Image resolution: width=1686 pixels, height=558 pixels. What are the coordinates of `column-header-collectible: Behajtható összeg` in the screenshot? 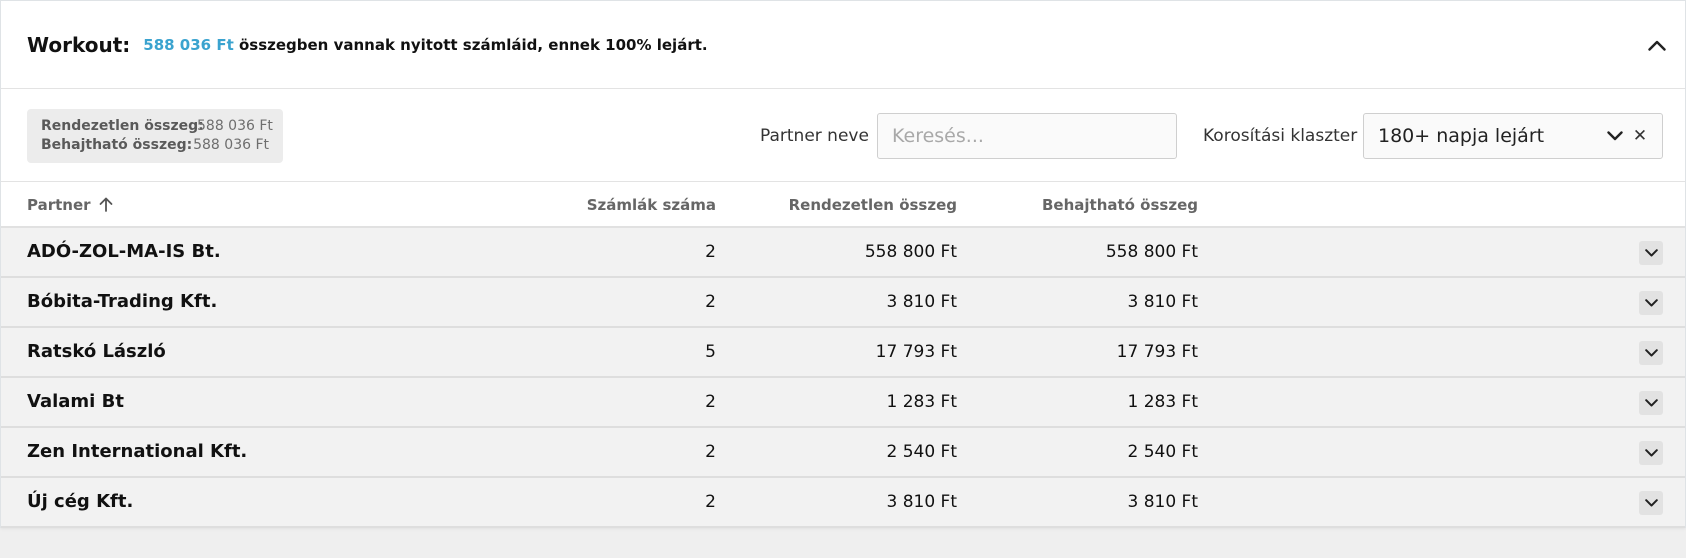 It's located at (1120, 205).